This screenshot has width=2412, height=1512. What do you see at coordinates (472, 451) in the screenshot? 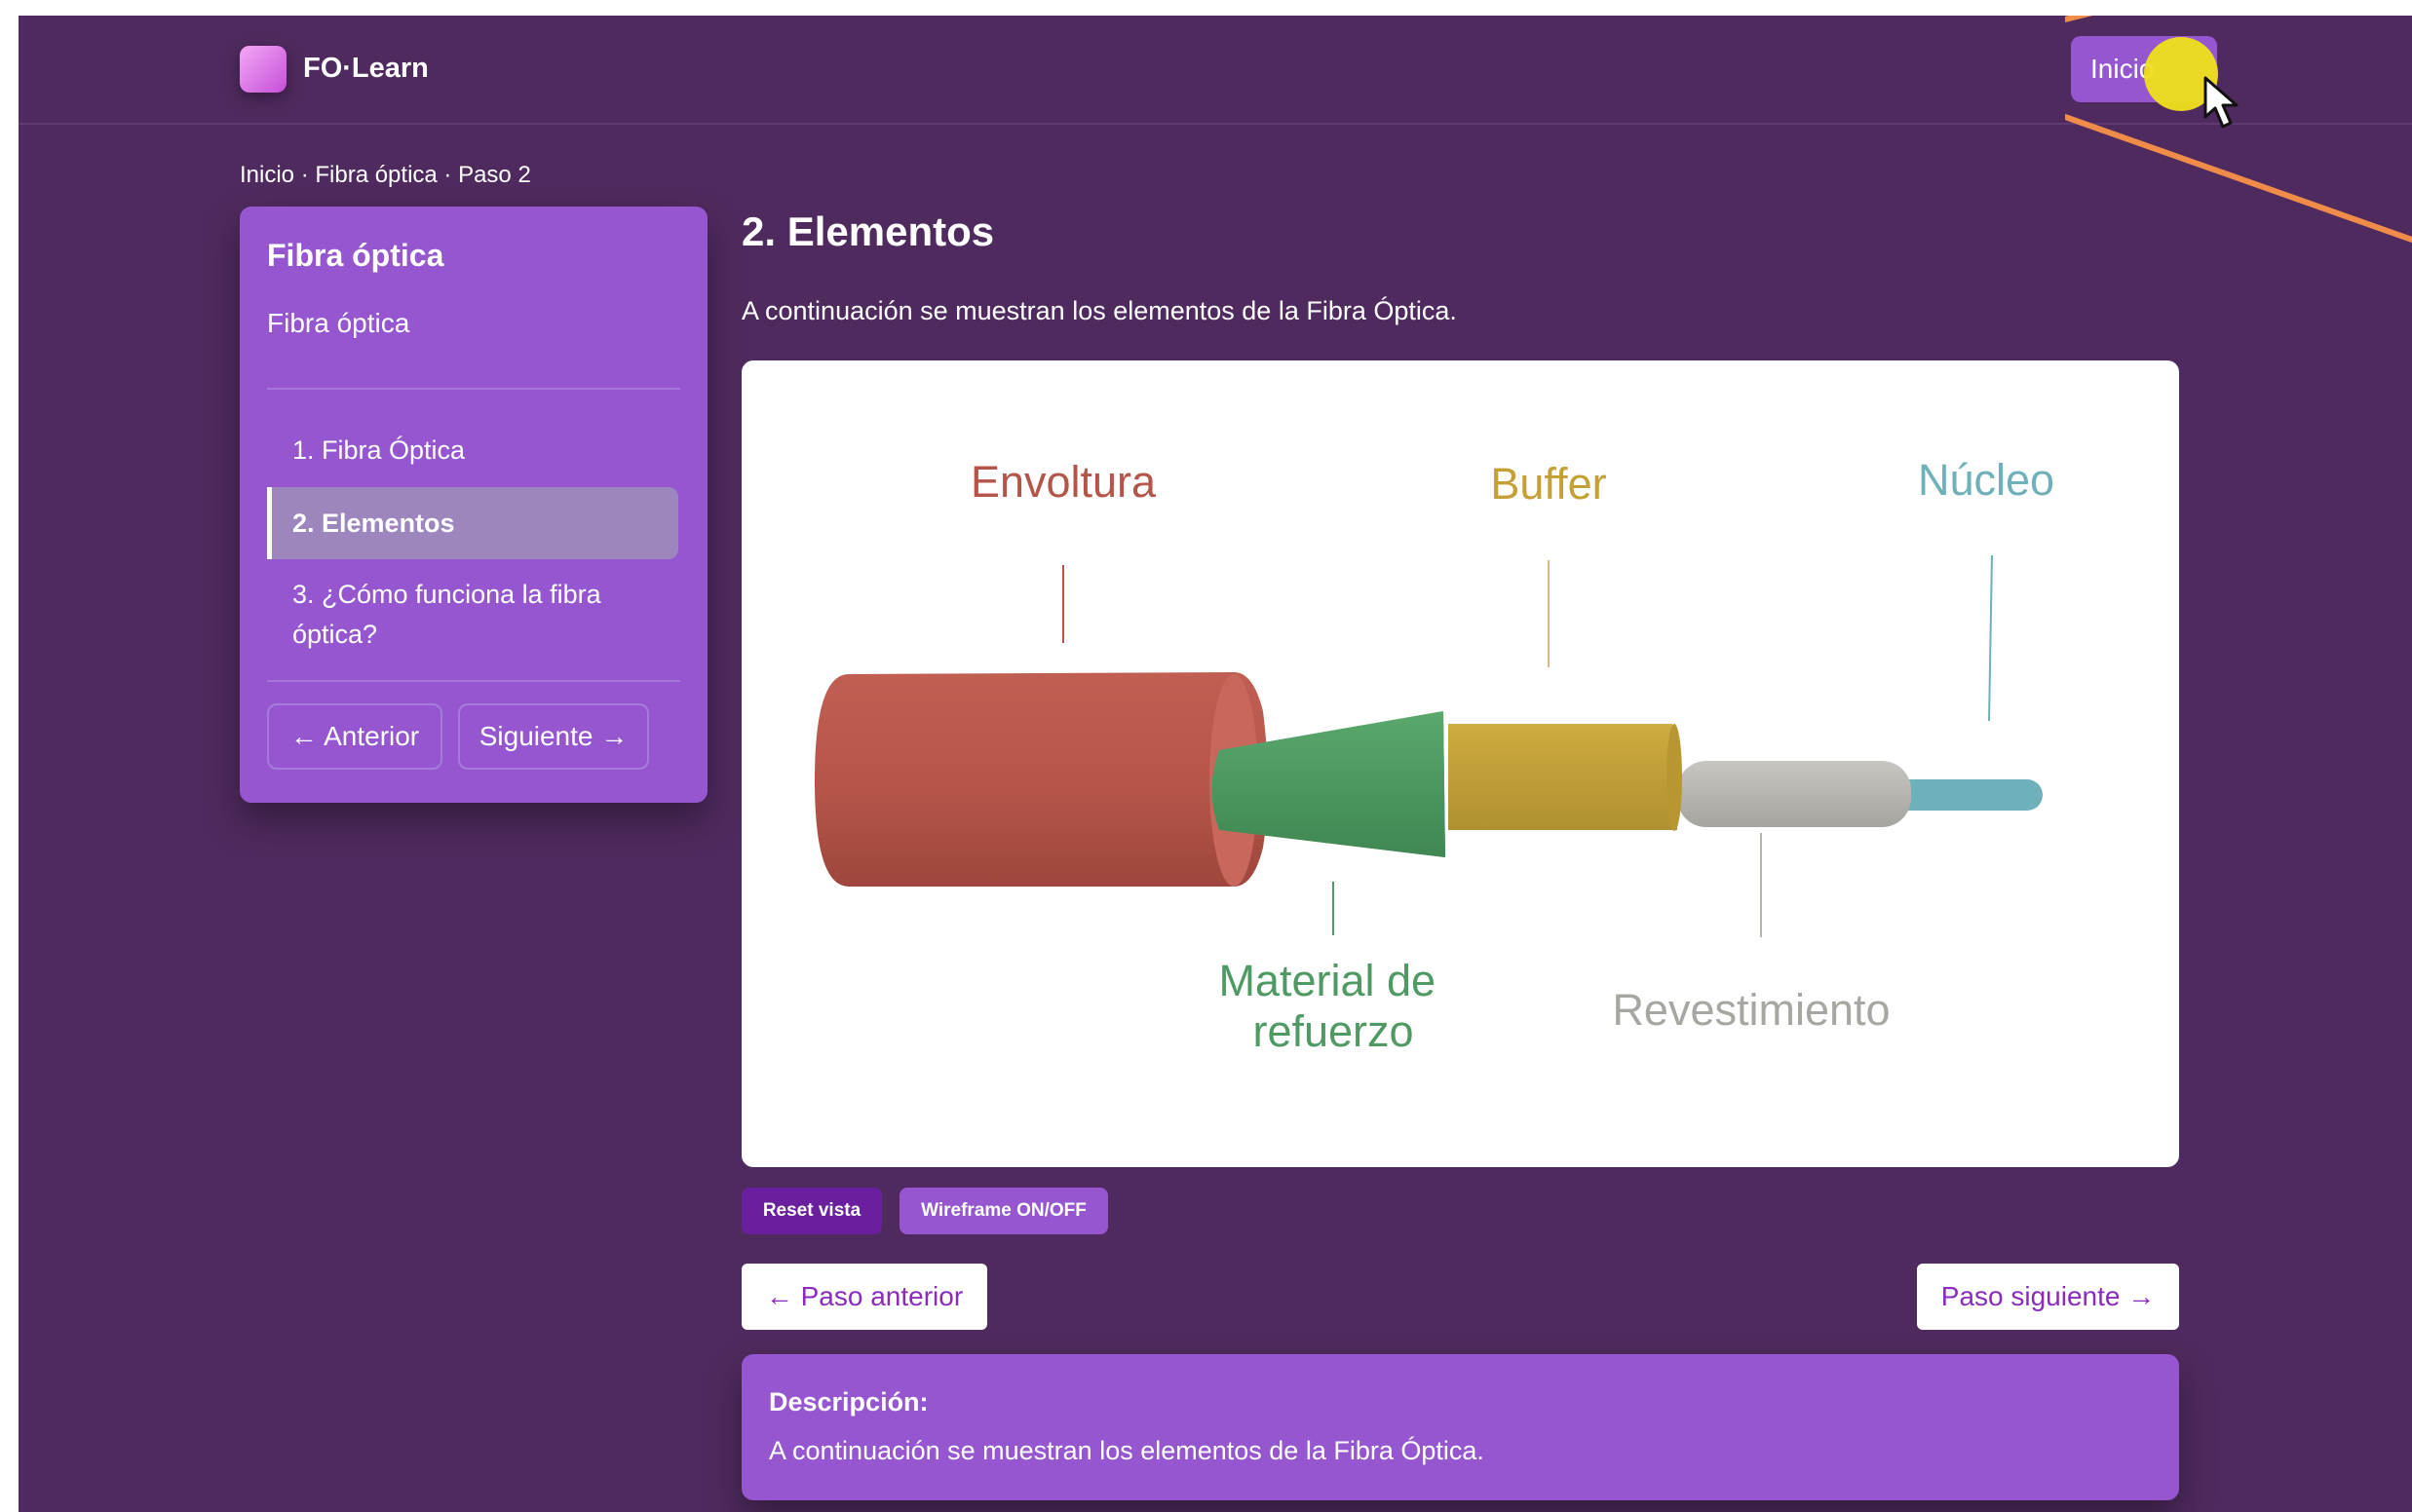
I see `sidebar-item-fibra-optica: 1. Fibra Óptica` at bounding box center [472, 451].